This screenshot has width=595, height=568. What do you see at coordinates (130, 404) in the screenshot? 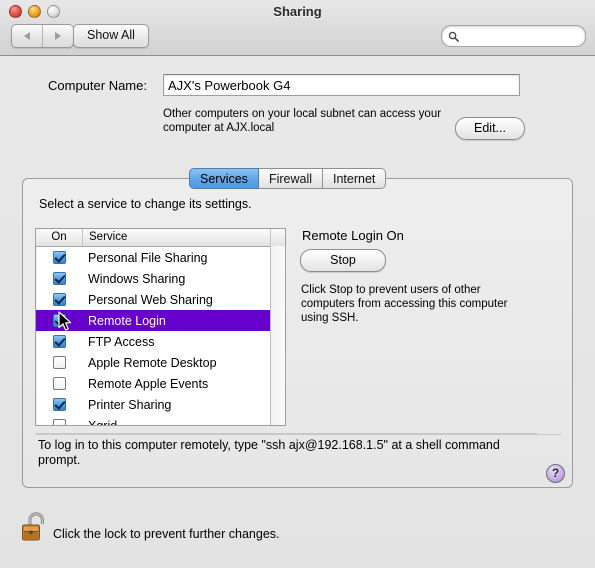
I see `service-name: Printer Sharing` at bounding box center [130, 404].